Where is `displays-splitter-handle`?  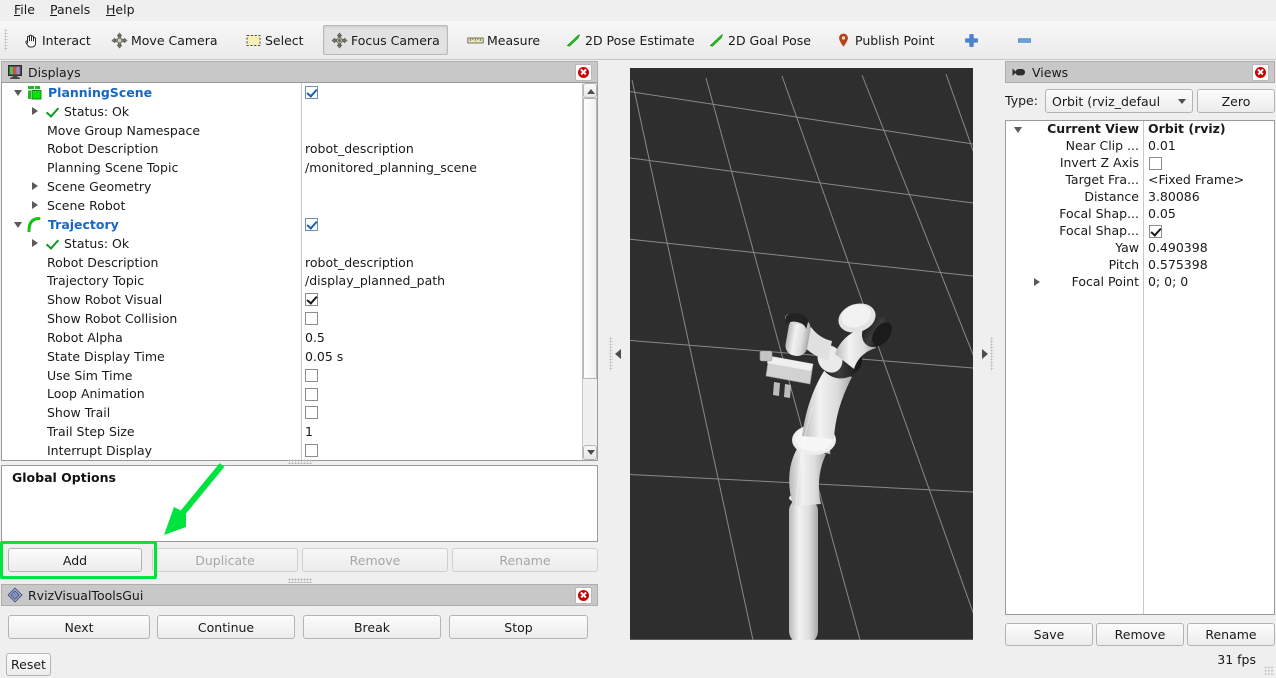 displays-splitter-handle is located at coordinates (300, 461).